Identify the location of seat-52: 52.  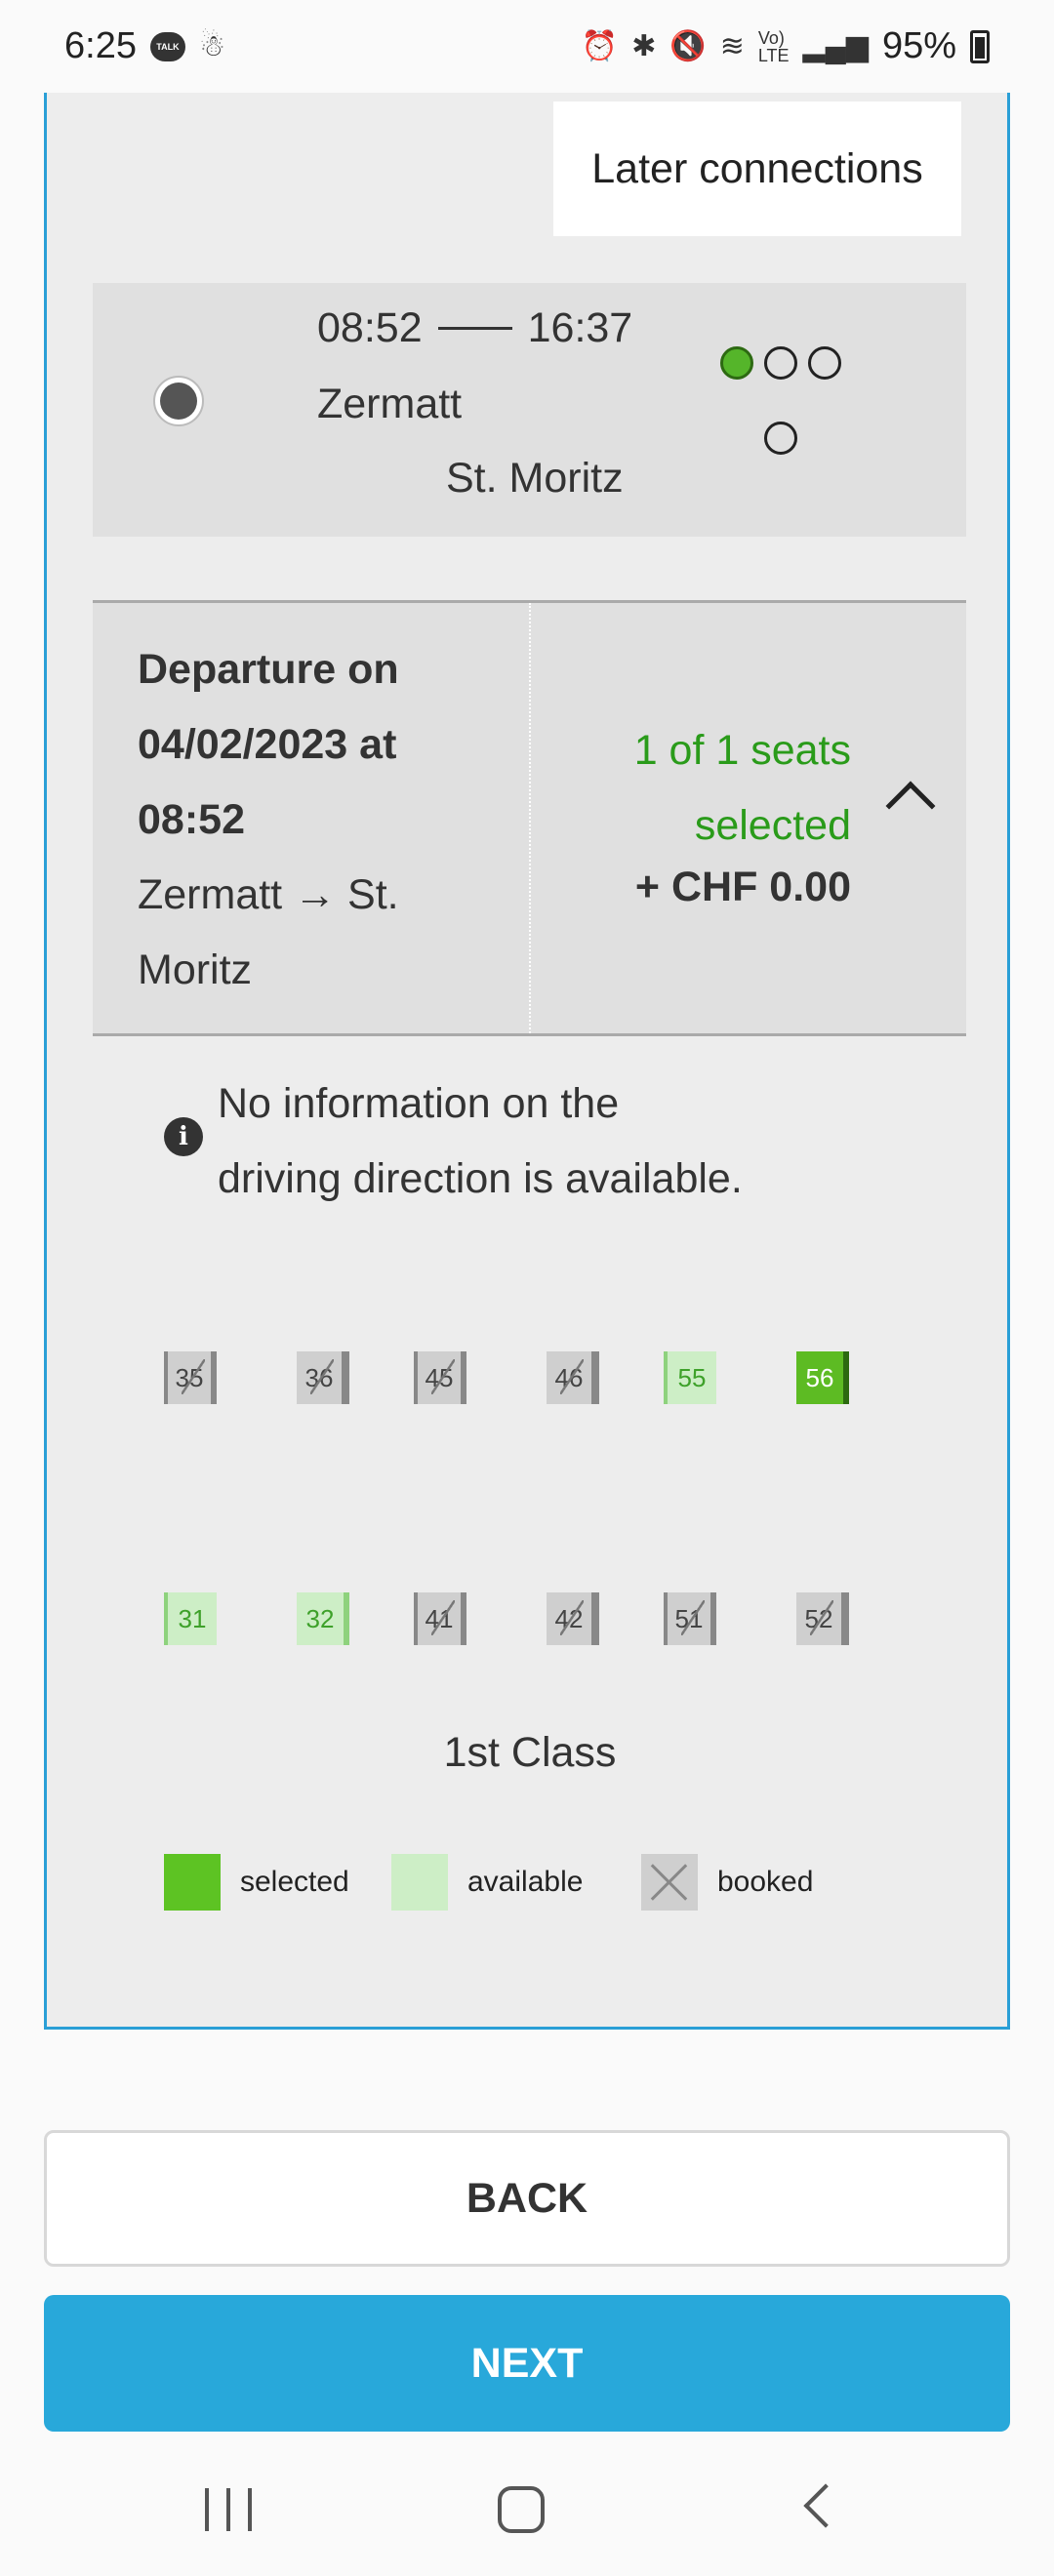
(822, 1618).